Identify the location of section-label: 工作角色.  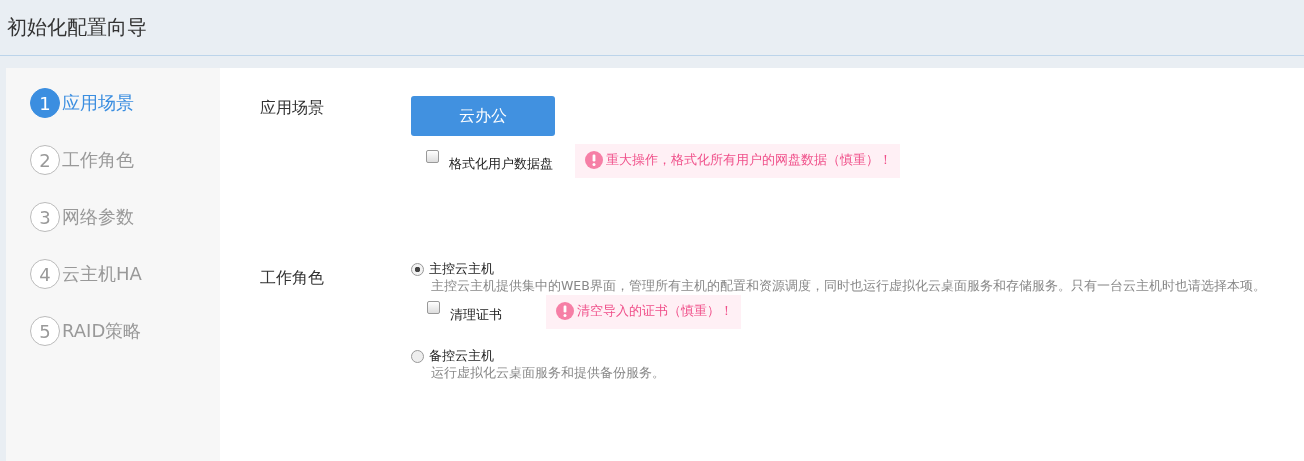
(292, 278).